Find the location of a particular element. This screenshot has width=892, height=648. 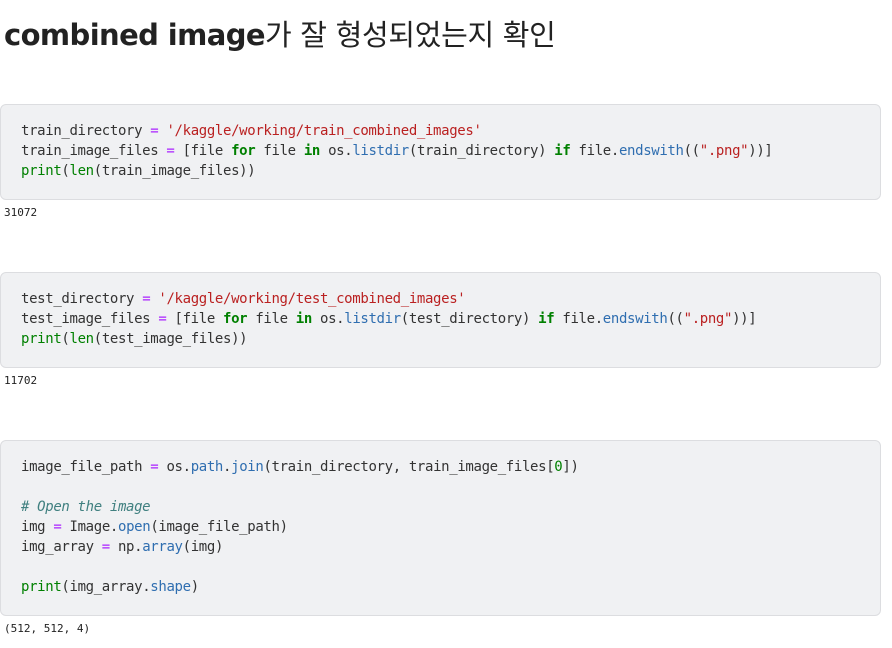

heading-korean-text: 가 잘 형성되었는지 확인 is located at coordinates (410, 35).